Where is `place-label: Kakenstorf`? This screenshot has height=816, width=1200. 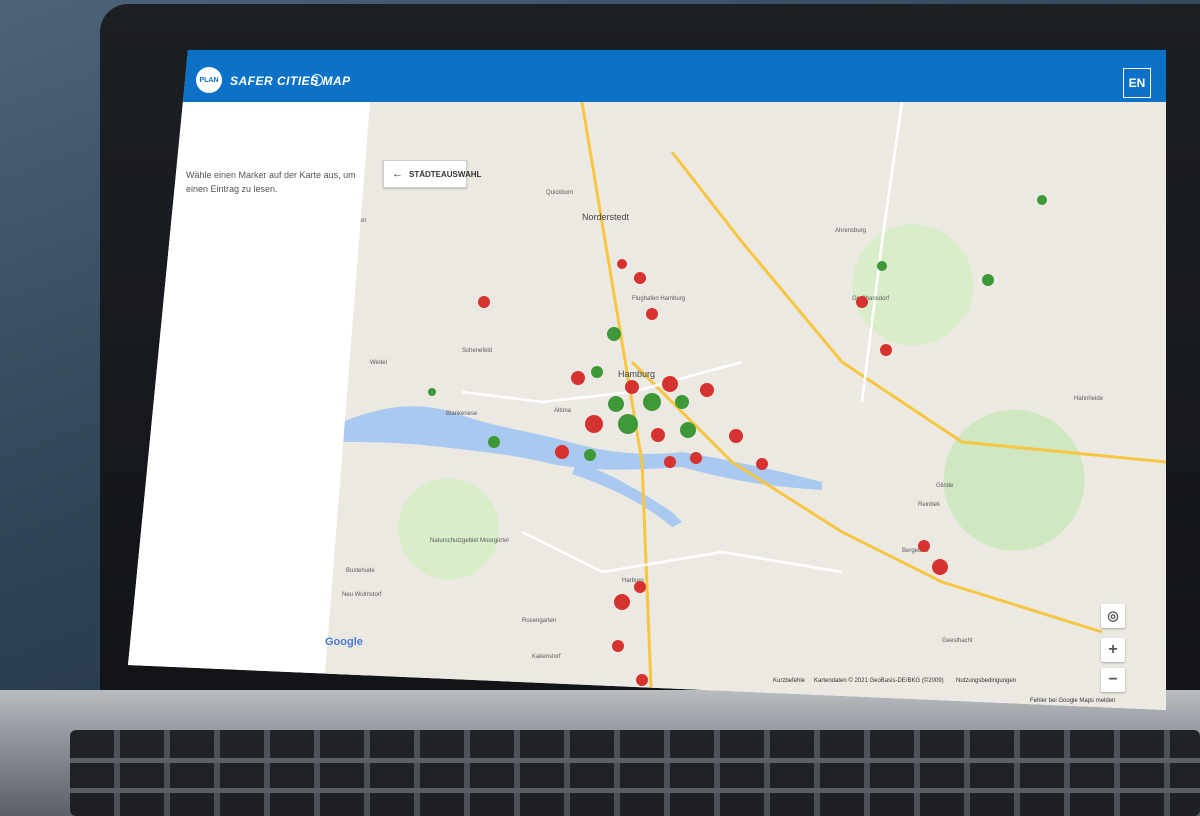
place-label: Kakenstorf is located at coordinates (546, 657).